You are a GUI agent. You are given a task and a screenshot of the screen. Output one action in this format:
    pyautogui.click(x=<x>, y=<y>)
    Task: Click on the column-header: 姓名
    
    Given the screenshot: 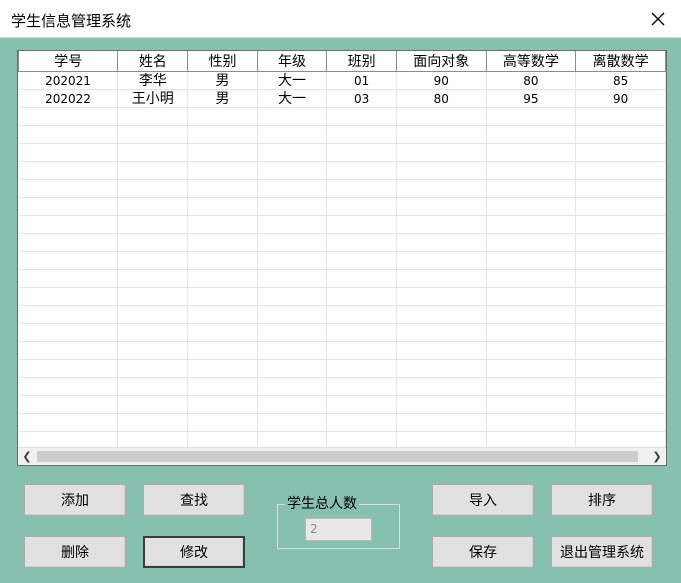 What is the action you would take?
    pyautogui.click(x=153, y=61)
    